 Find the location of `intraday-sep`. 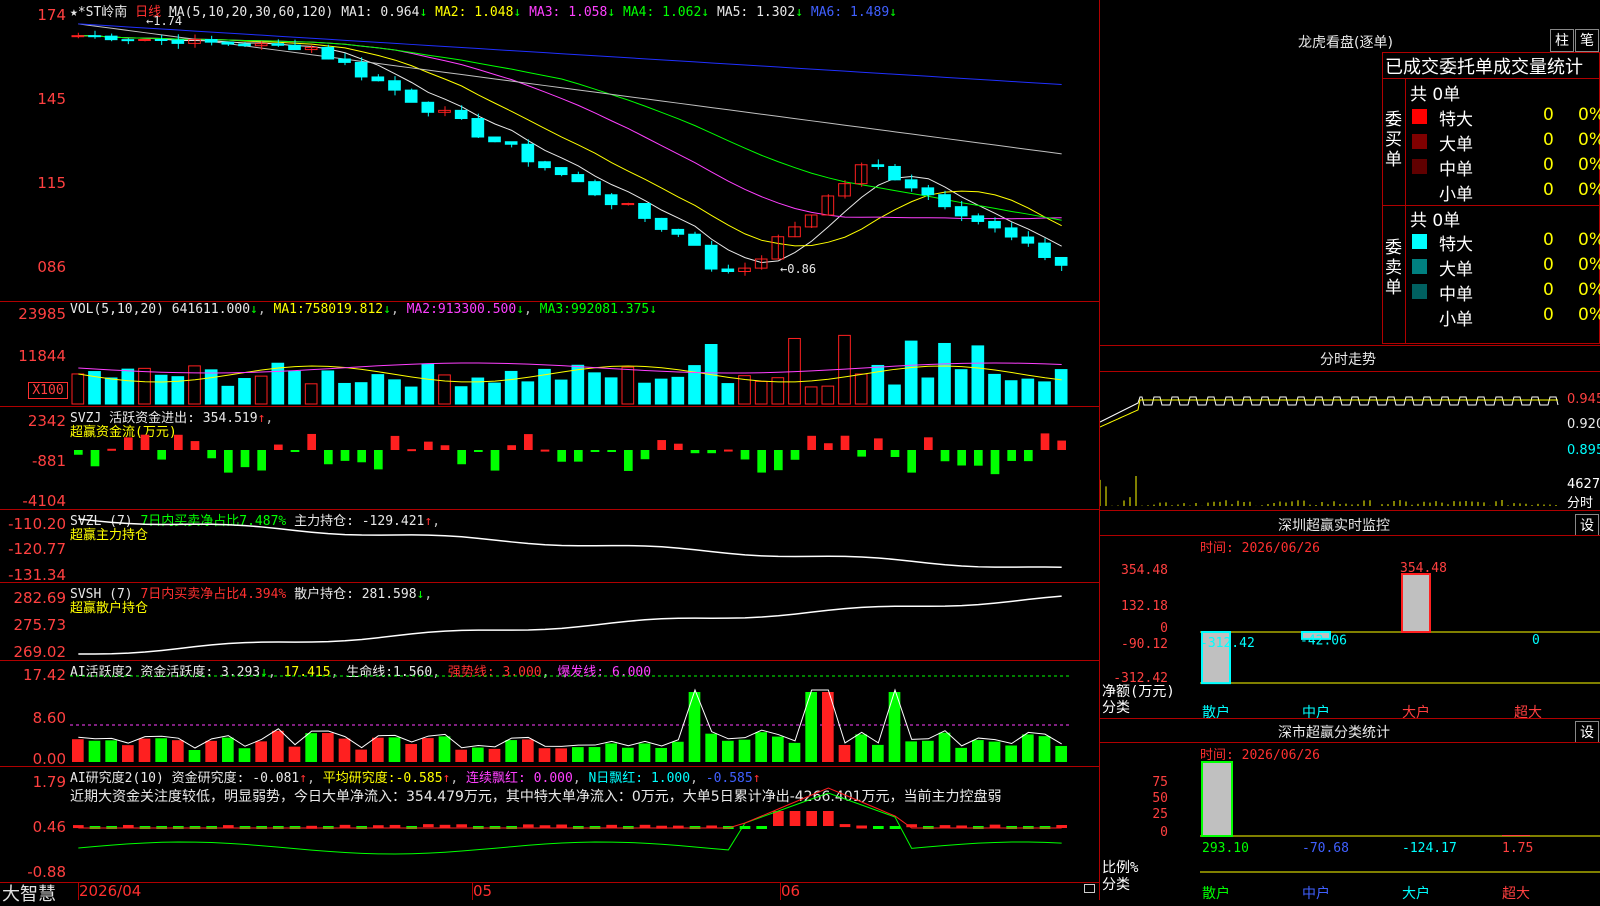

intraday-sep is located at coordinates (1350, 345).